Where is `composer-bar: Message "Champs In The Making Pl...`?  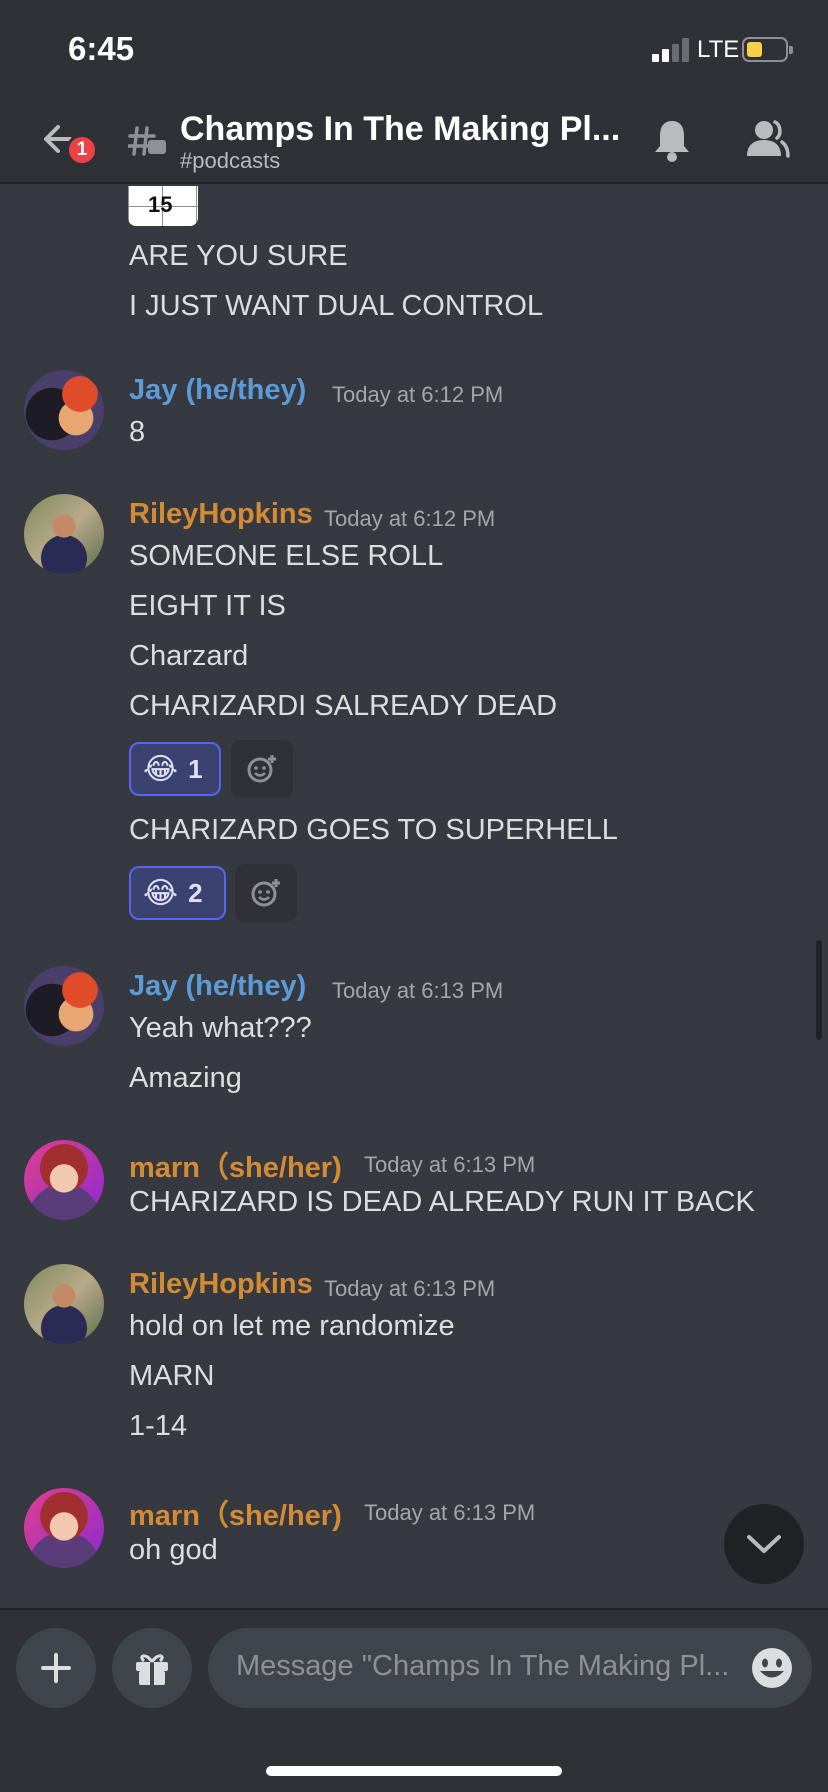
composer-bar: Message "Champs In The Making Pl... is located at coordinates (414, 1700).